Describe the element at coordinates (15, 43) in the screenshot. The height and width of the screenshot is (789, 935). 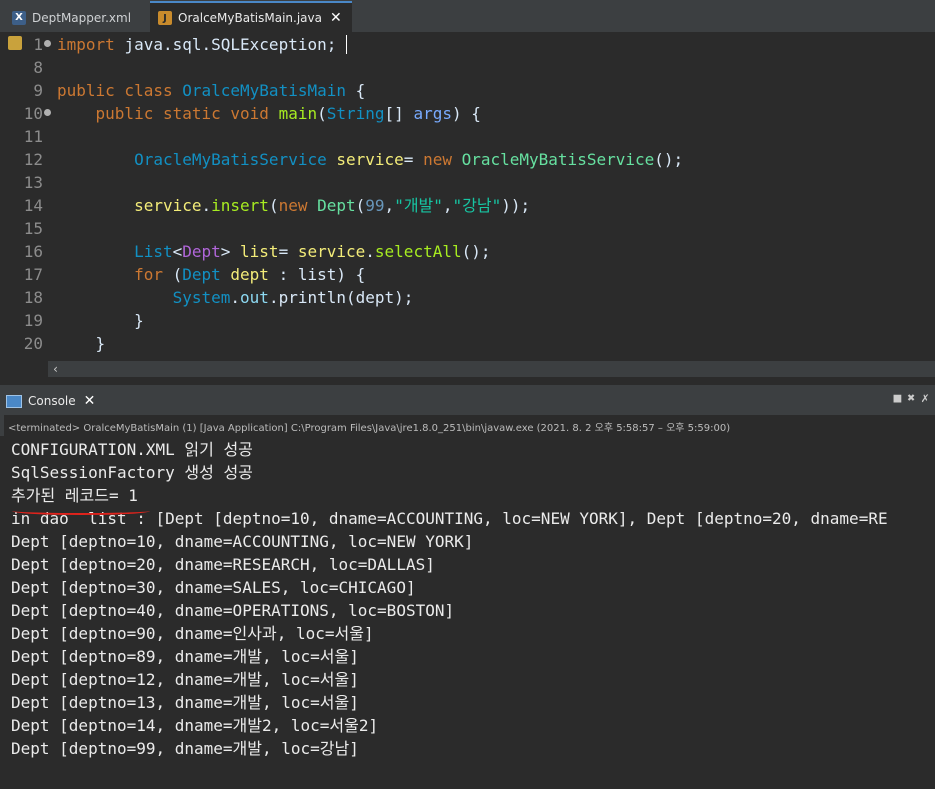
I see `warning-marker-icon` at that location.